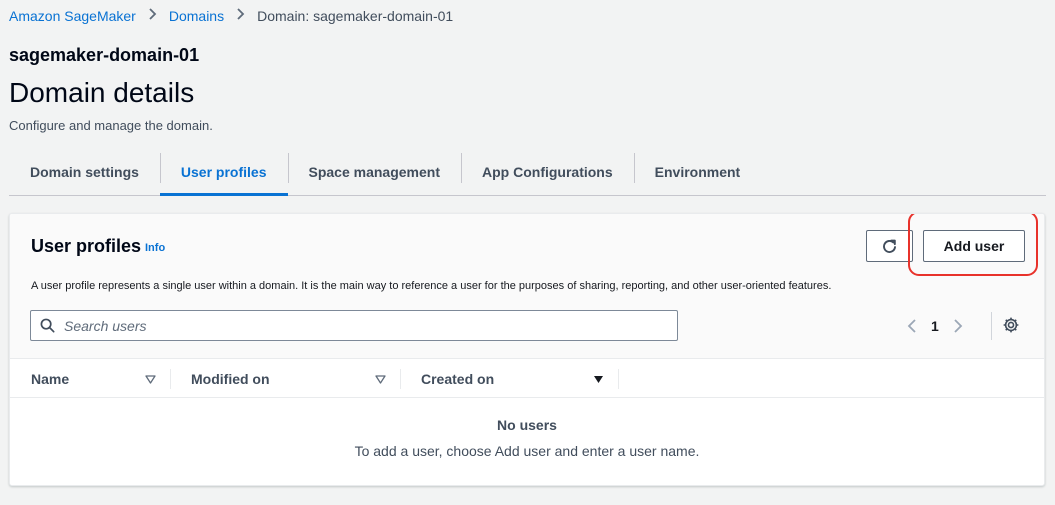  Describe the element at coordinates (912, 326) in the screenshot. I see `chevron-left-icon` at that location.